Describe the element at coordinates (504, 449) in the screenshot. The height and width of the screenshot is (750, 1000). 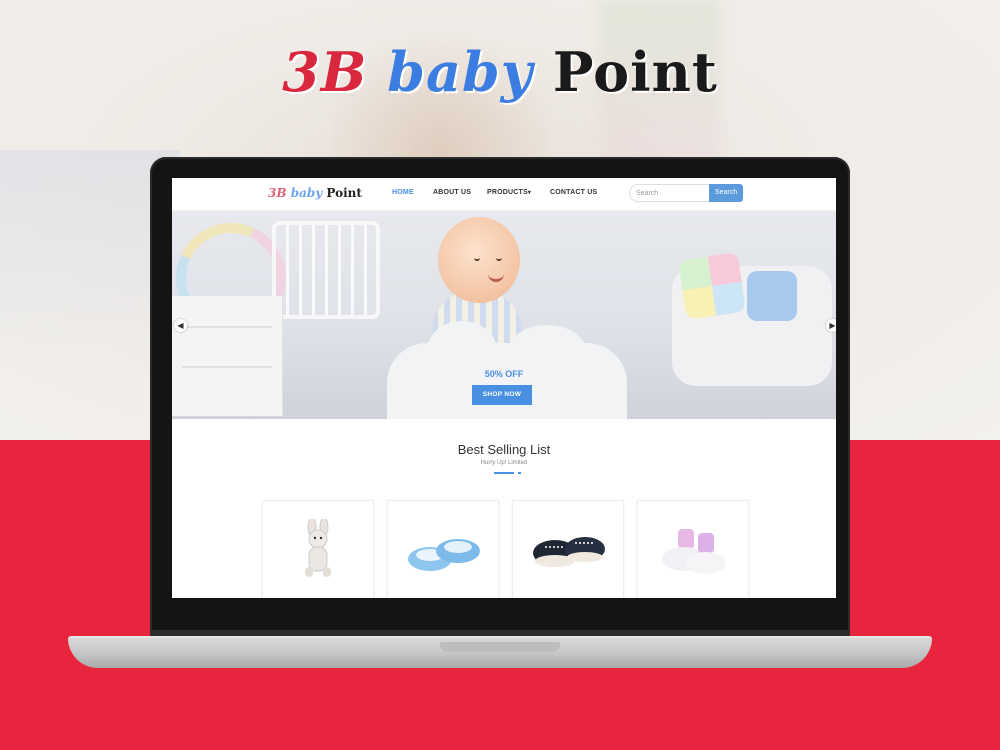
I see `section-title: Best Selling List` at that location.